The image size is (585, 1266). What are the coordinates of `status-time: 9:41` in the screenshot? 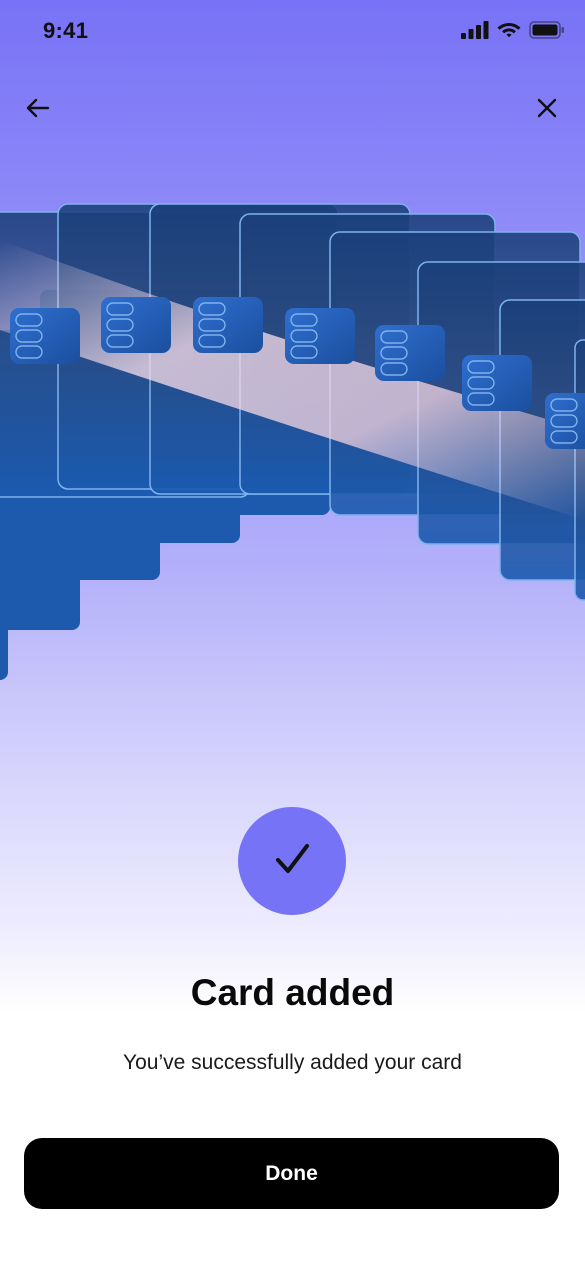 It's located at (66, 30).